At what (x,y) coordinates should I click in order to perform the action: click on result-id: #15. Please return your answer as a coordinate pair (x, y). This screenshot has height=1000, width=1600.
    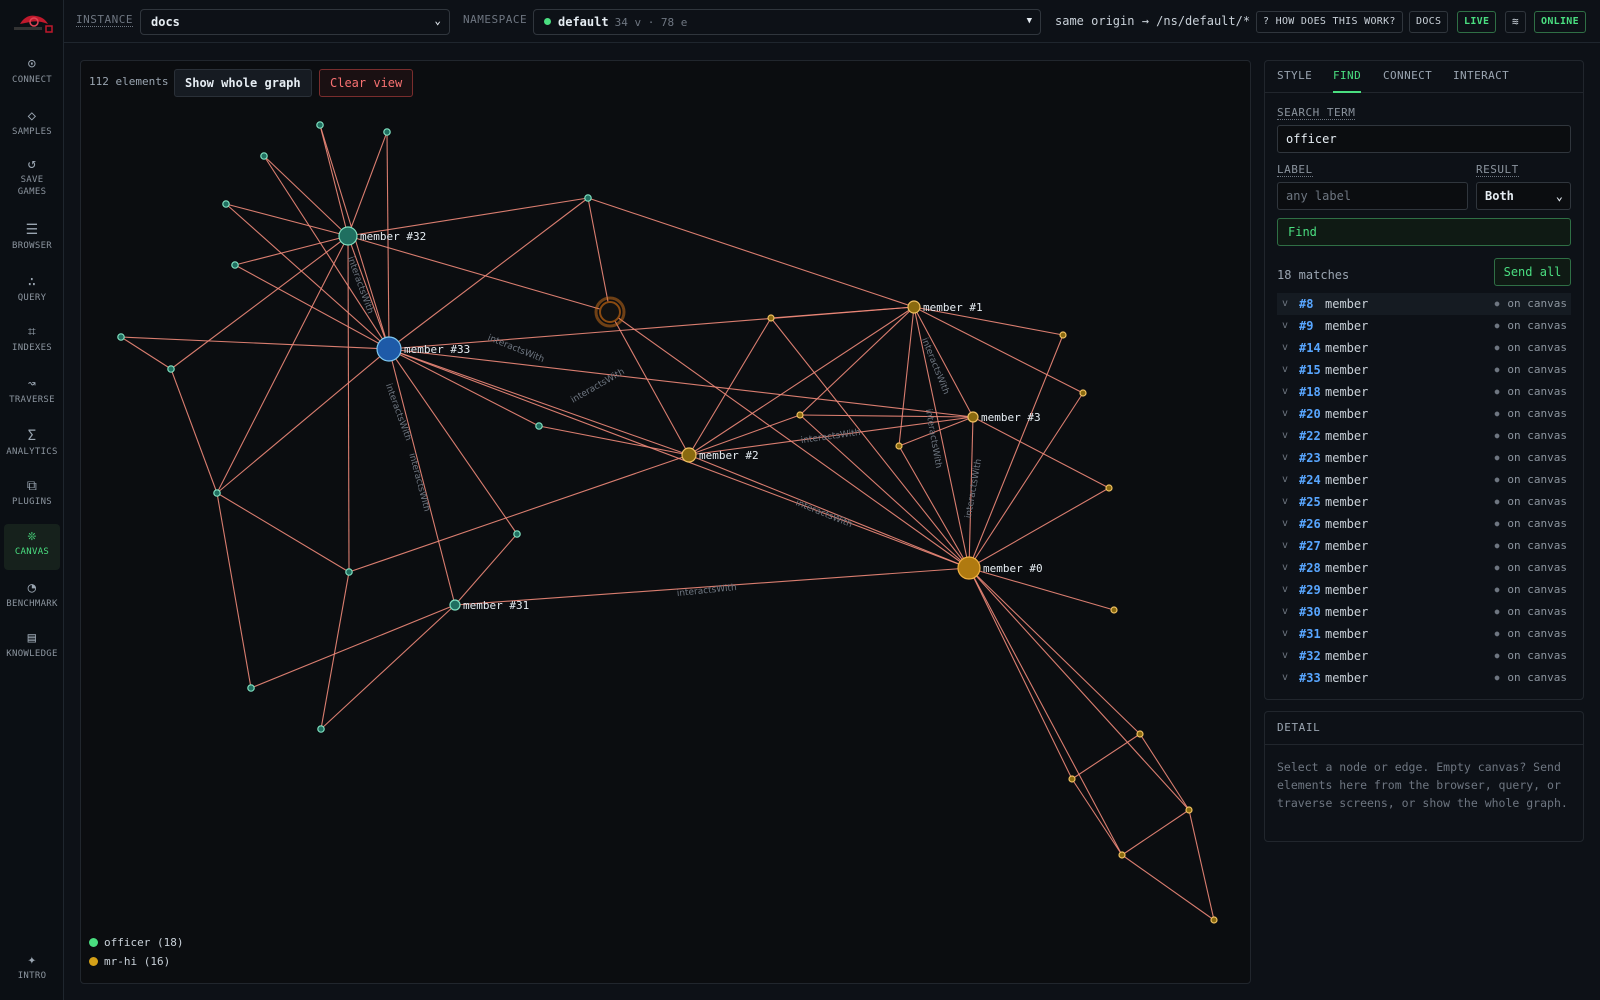
    Looking at the image, I should click on (1310, 370).